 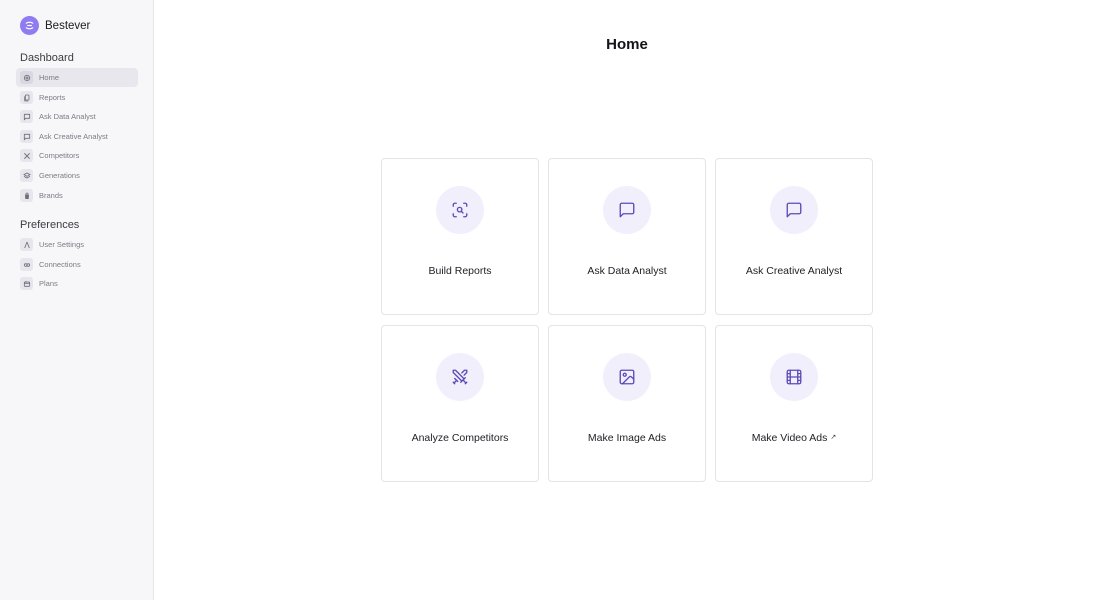 I want to click on external-link-icon: ↗, so click(x=833, y=437).